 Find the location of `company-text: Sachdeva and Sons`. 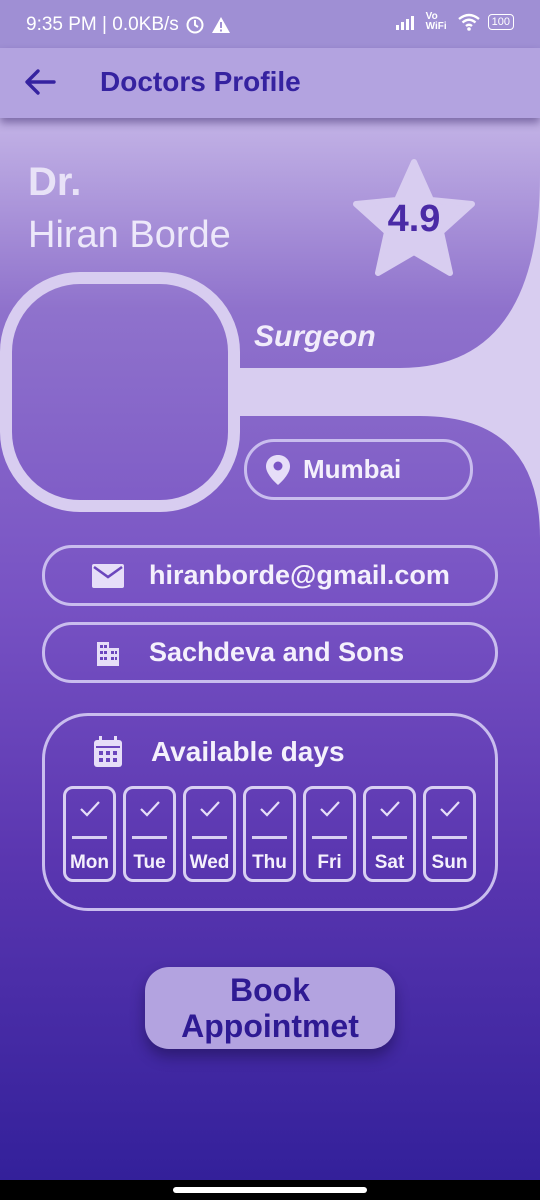

company-text: Sachdeva and Sons is located at coordinates (277, 652).